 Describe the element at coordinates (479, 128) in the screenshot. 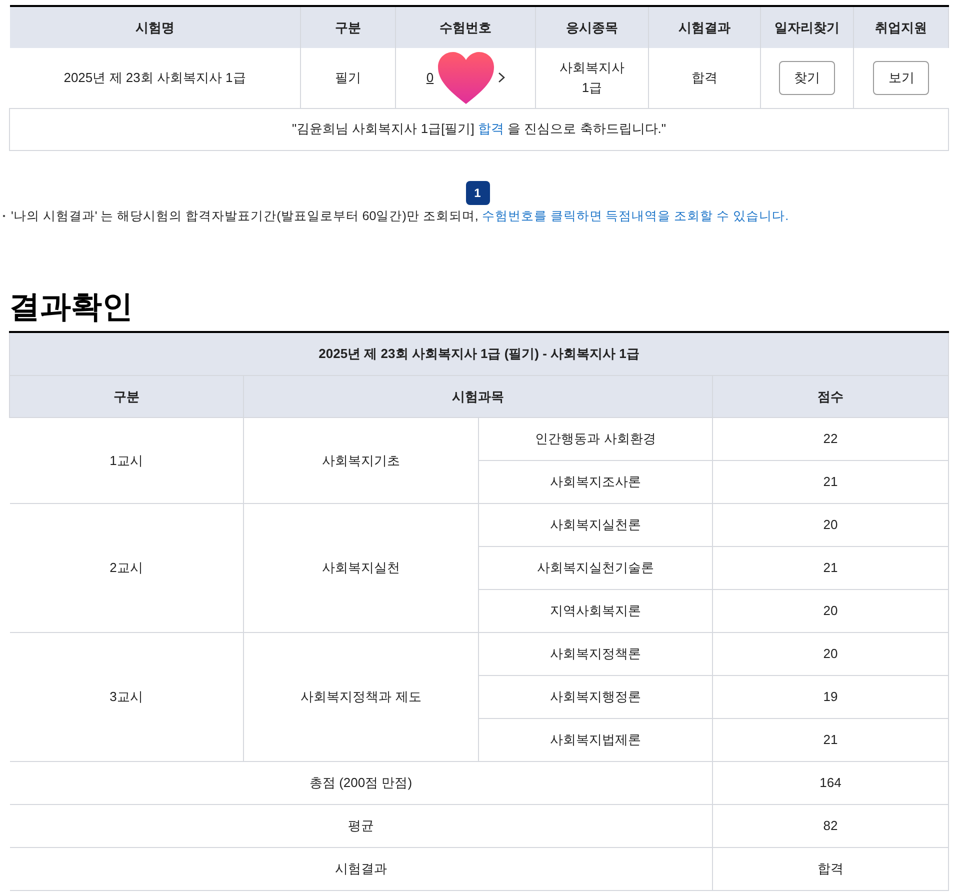

I see `congratulation-message: "김윤희님 사회복지사 1급[필기] 합격 을 진심으로 축하드립니다."` at that location.